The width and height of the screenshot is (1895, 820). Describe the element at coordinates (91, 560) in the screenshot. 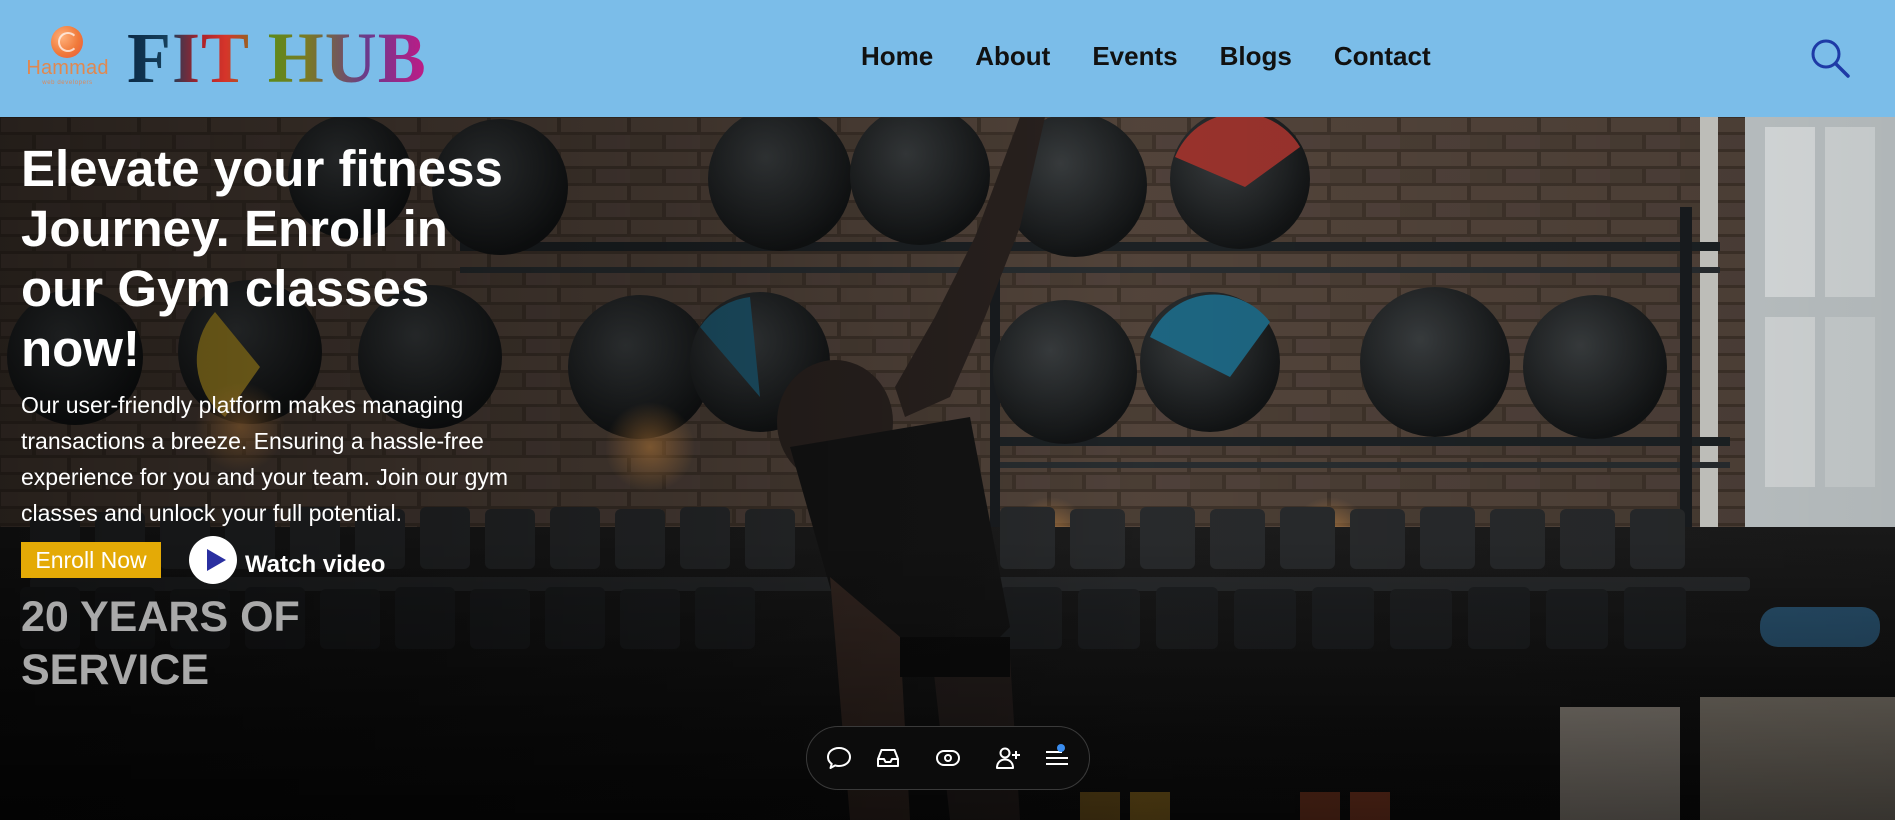

I see `enroll-now-button: Enroll Now` at that location.